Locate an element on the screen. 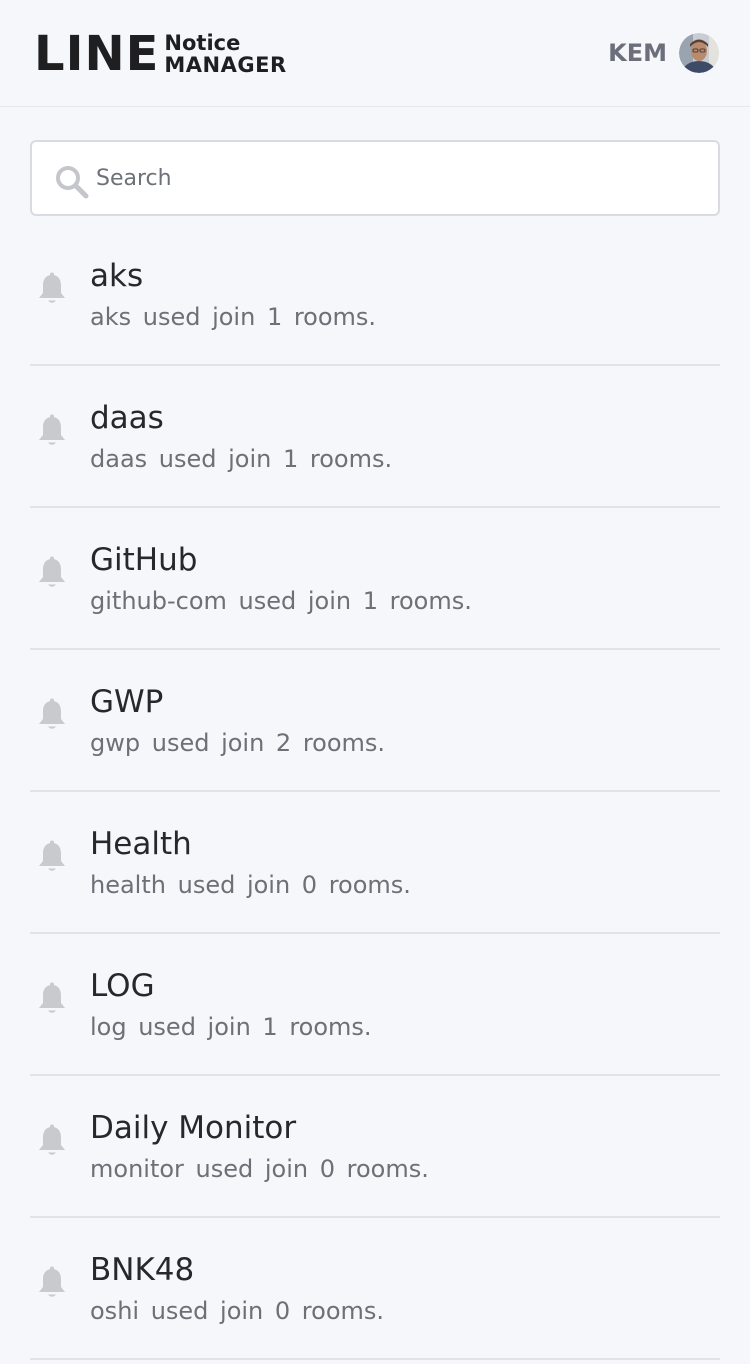  item-title: aks is located at coordinates (117, 276).